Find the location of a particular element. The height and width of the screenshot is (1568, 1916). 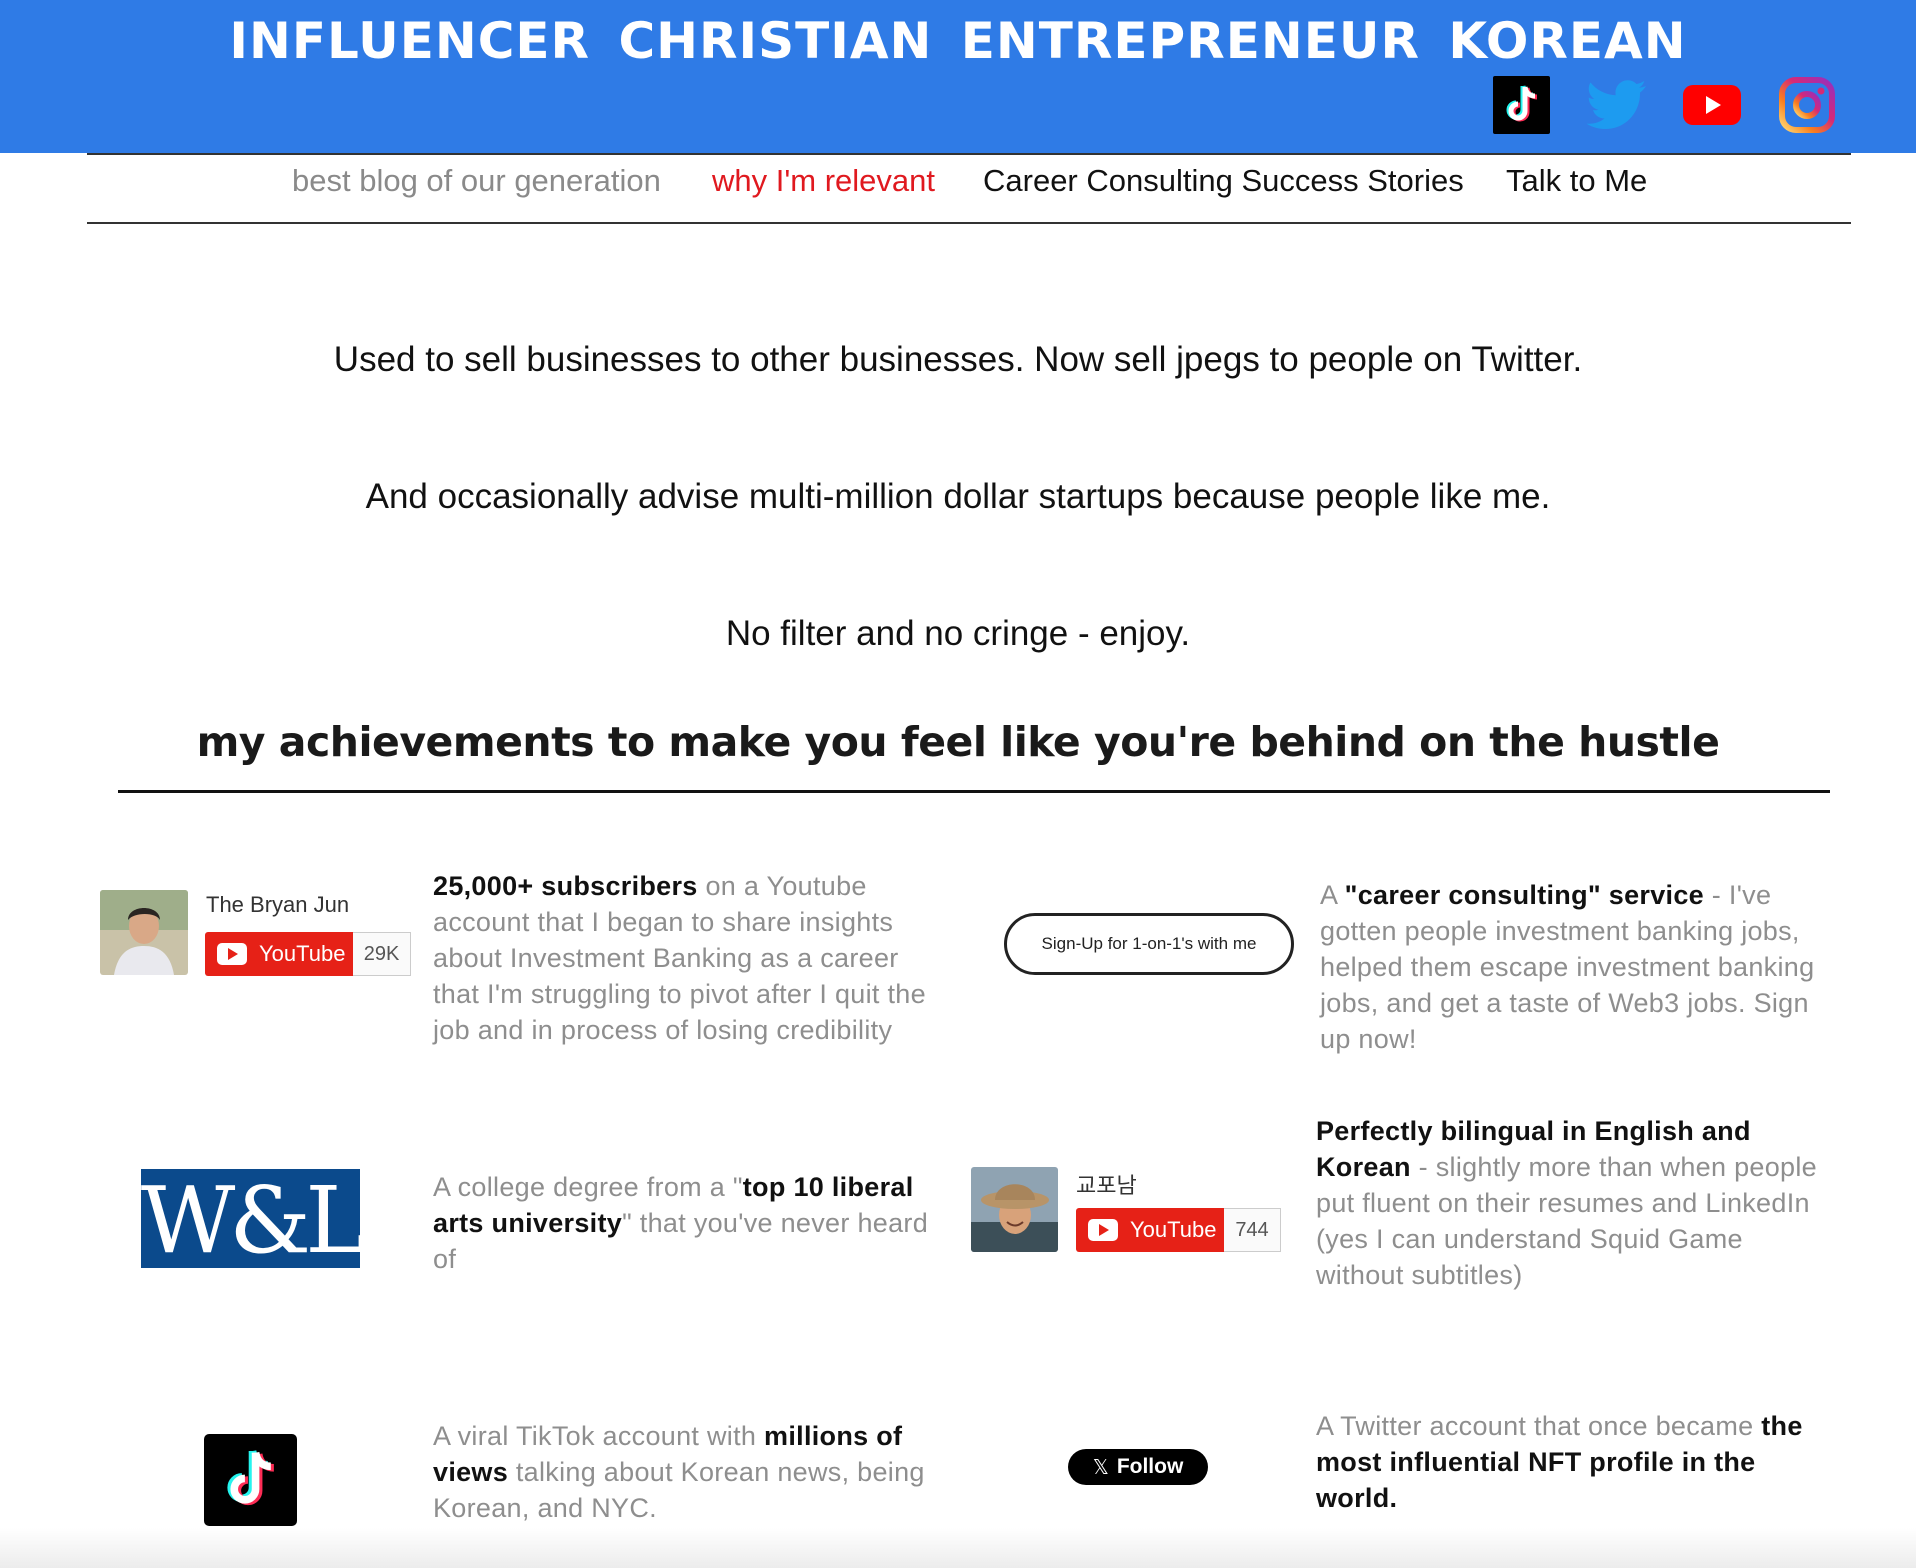

wl-university-logo: W&L is located at coordinates (250, 1218).